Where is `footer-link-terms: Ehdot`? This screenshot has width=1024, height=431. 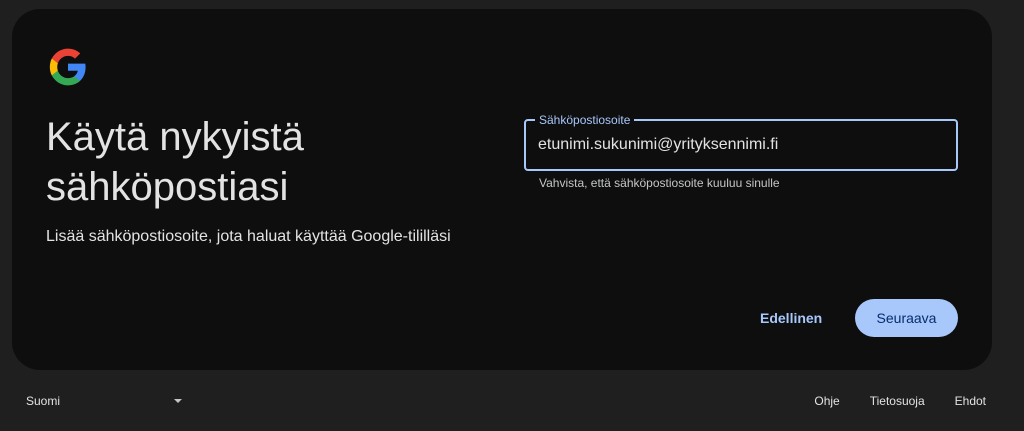
footer-link-terms: Ehdot is located at coordinates (970, 401).